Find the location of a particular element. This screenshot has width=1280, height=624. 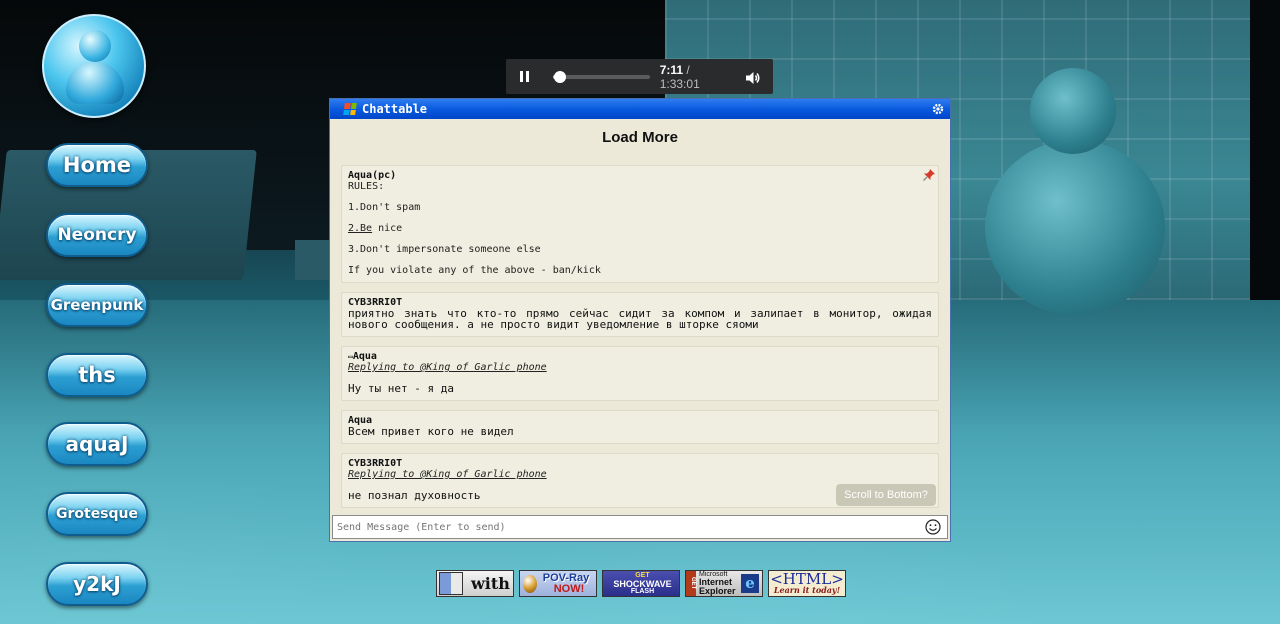

rule-2-rest: nice is located at coordinates (387, 228).